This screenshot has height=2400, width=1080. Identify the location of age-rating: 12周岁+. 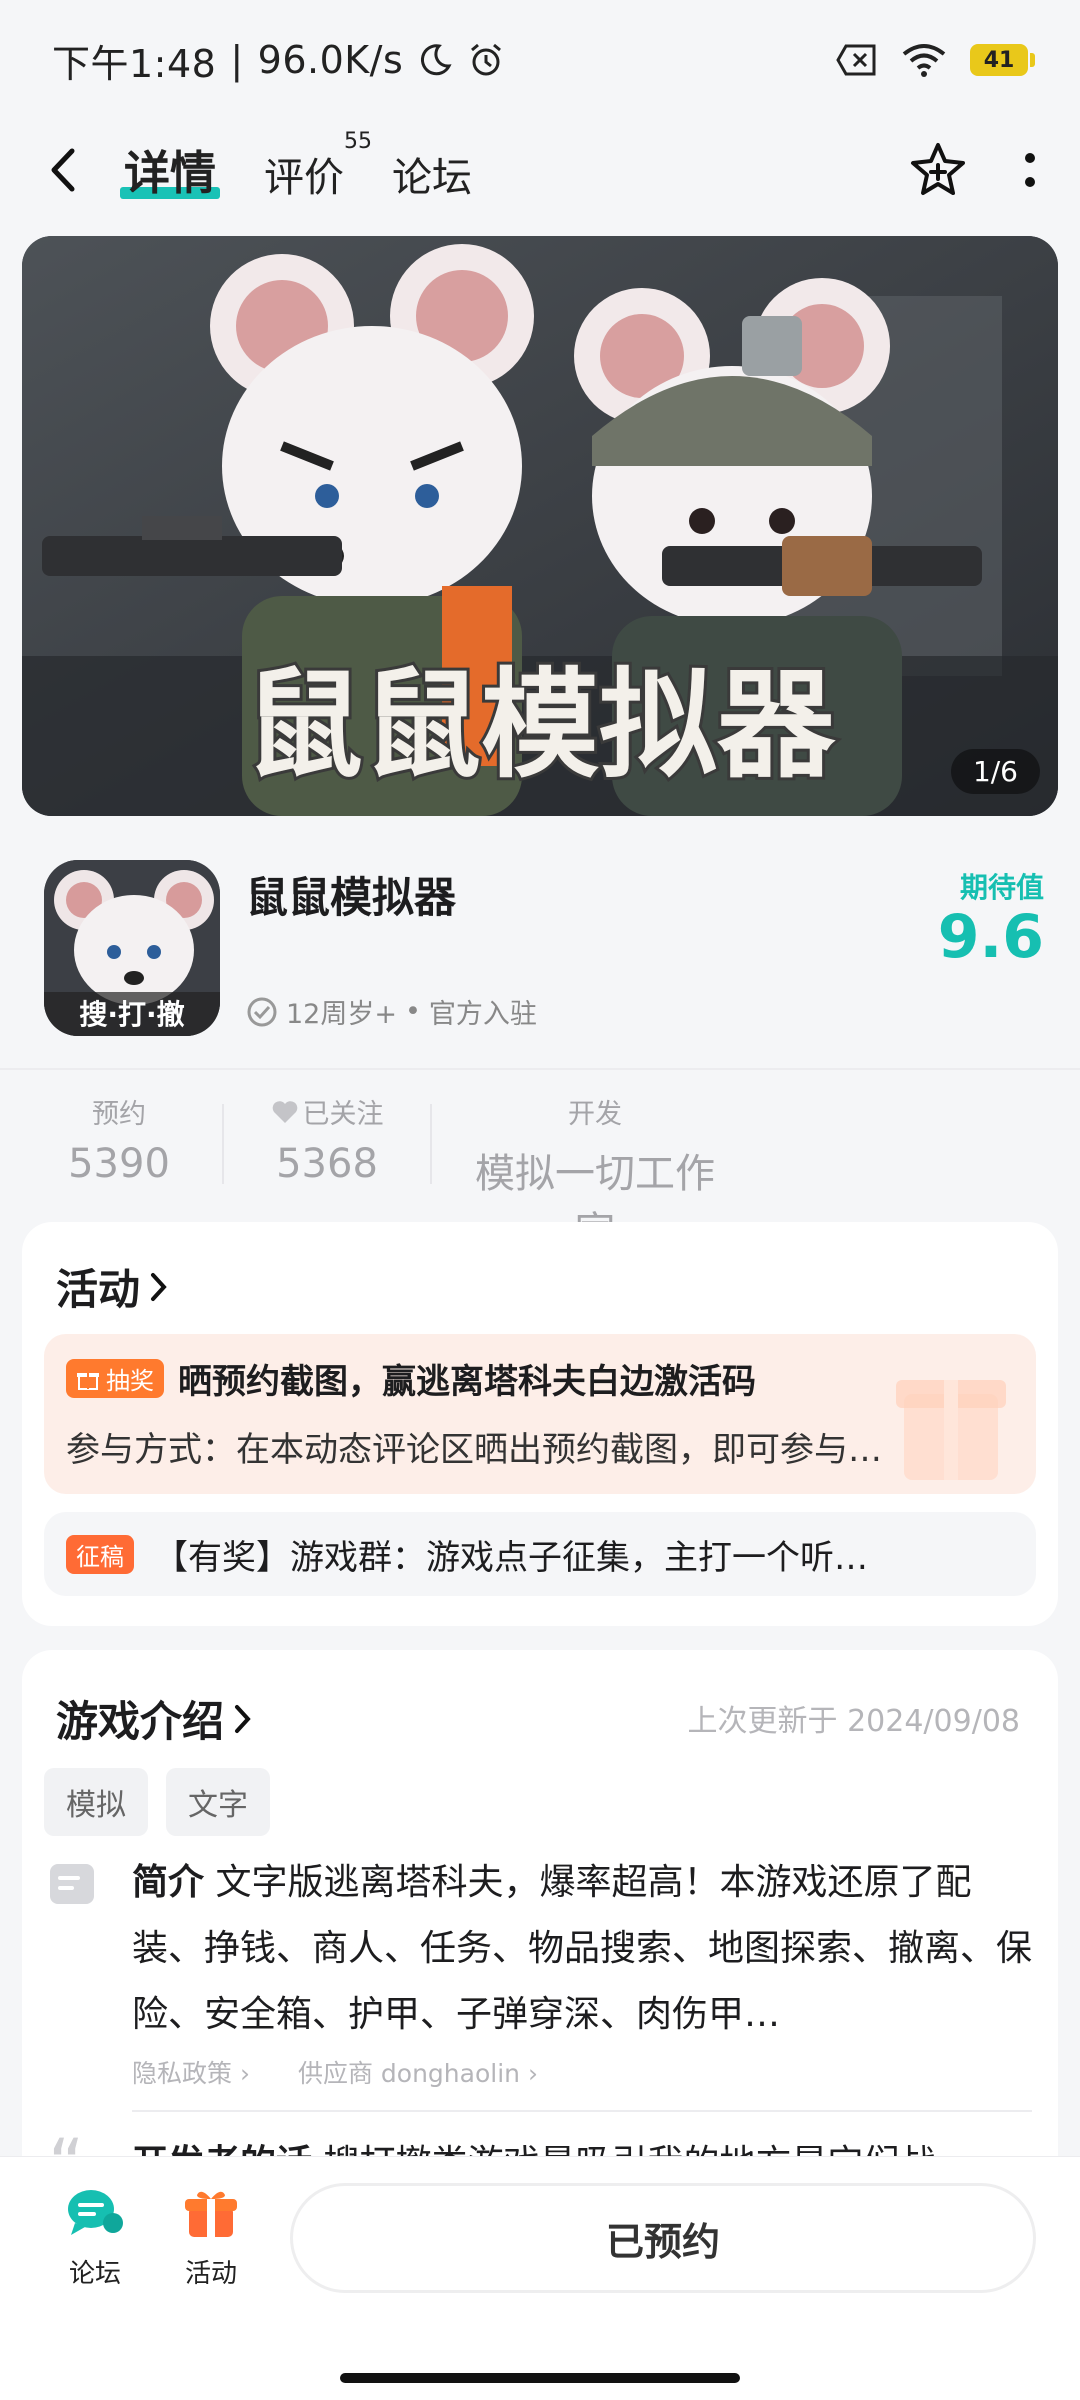
(341, 1014).